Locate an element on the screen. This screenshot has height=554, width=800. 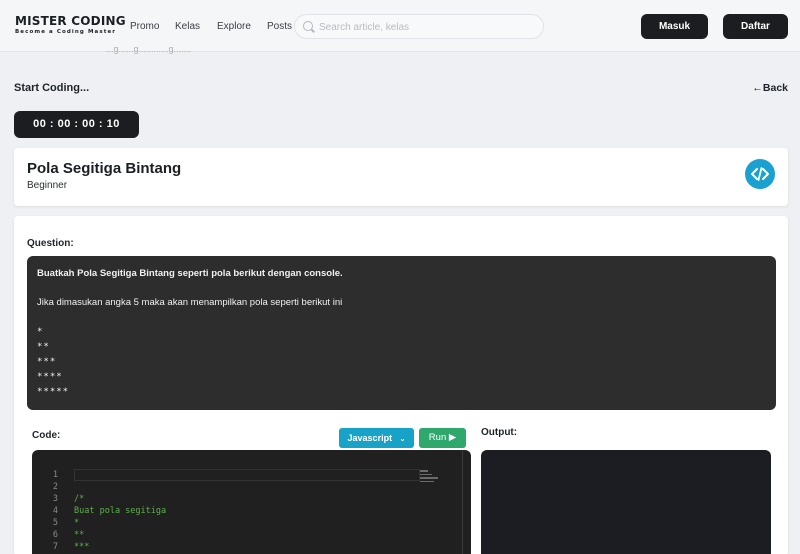
output-panel is located at coordinates (626, 502).